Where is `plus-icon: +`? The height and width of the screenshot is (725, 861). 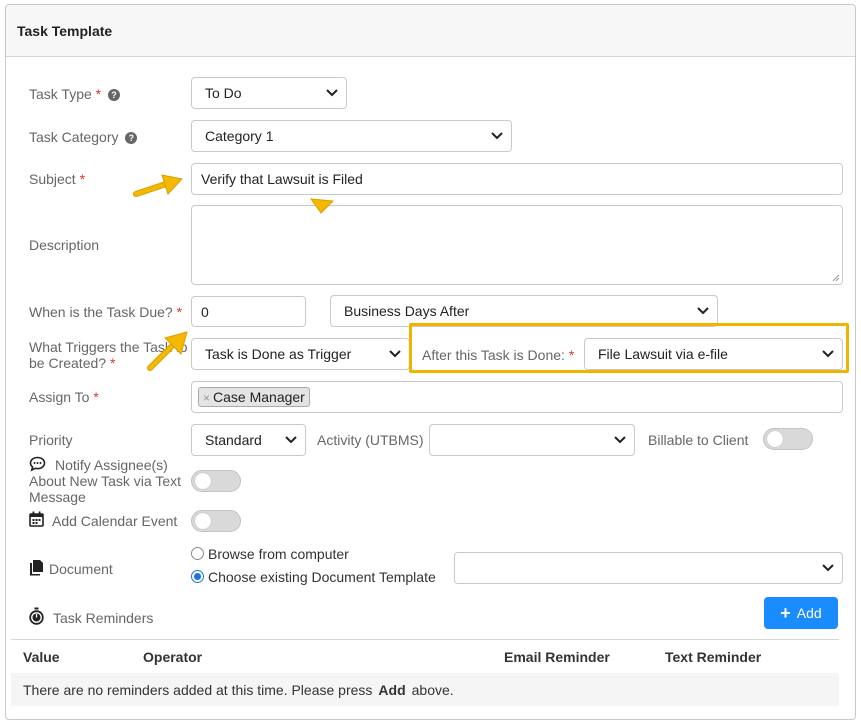 plus-icon: + is located at coordinates (785, 613).